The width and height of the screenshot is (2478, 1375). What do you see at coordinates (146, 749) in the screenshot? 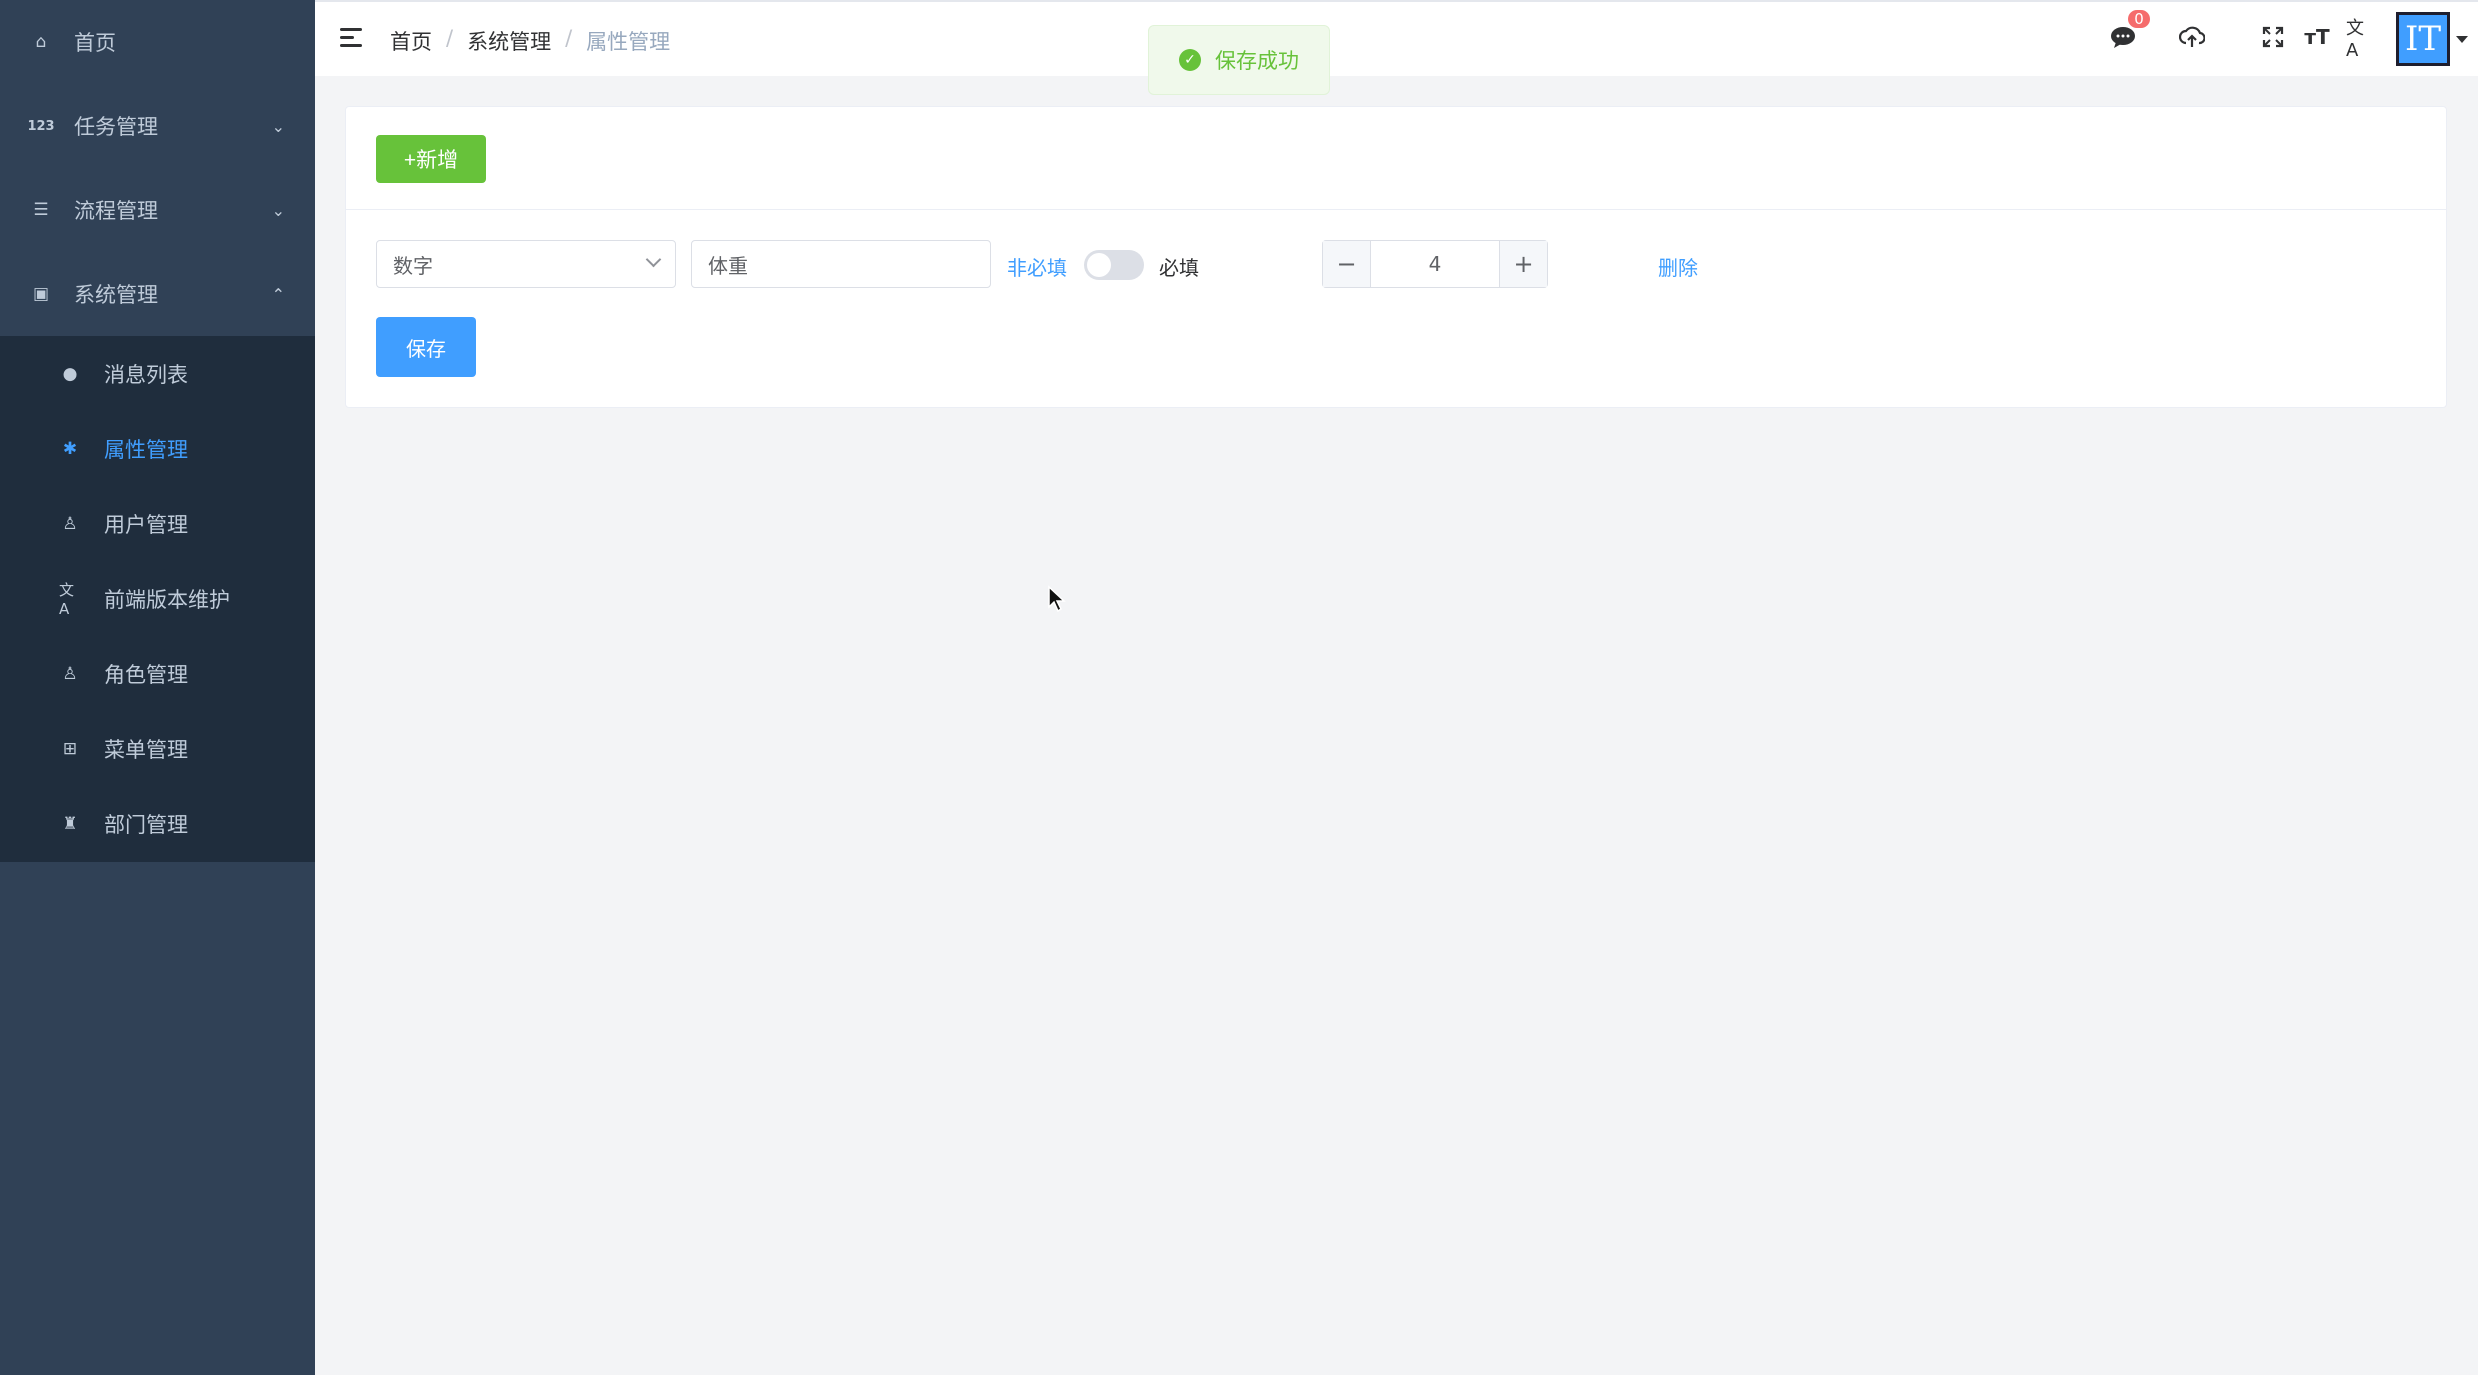
I see `sidebar-item-label: 菜单管理` at bounding box center [146, 749].